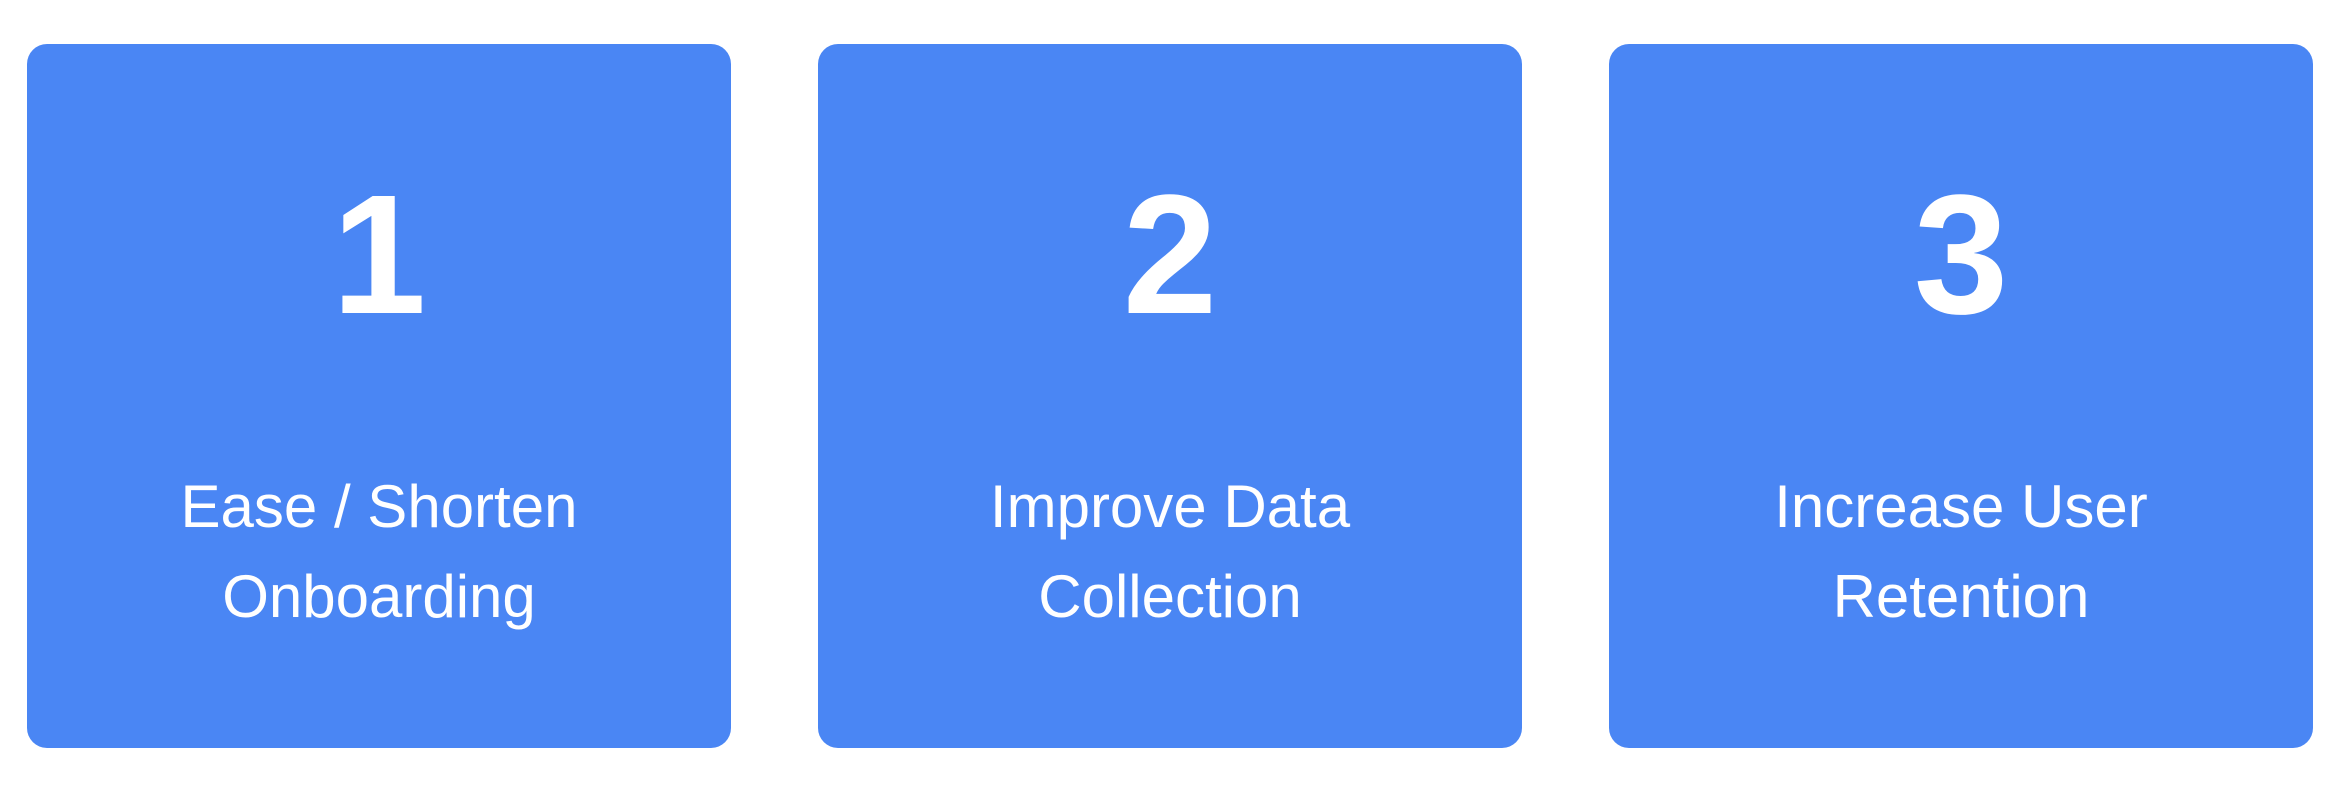 The width and height of the screenshot is (2342, 786). What do you see at coordinates (1961, 506) in the screenshot?
I see `card-title-line-1: Increase User` at bounding box center [1961, 506].